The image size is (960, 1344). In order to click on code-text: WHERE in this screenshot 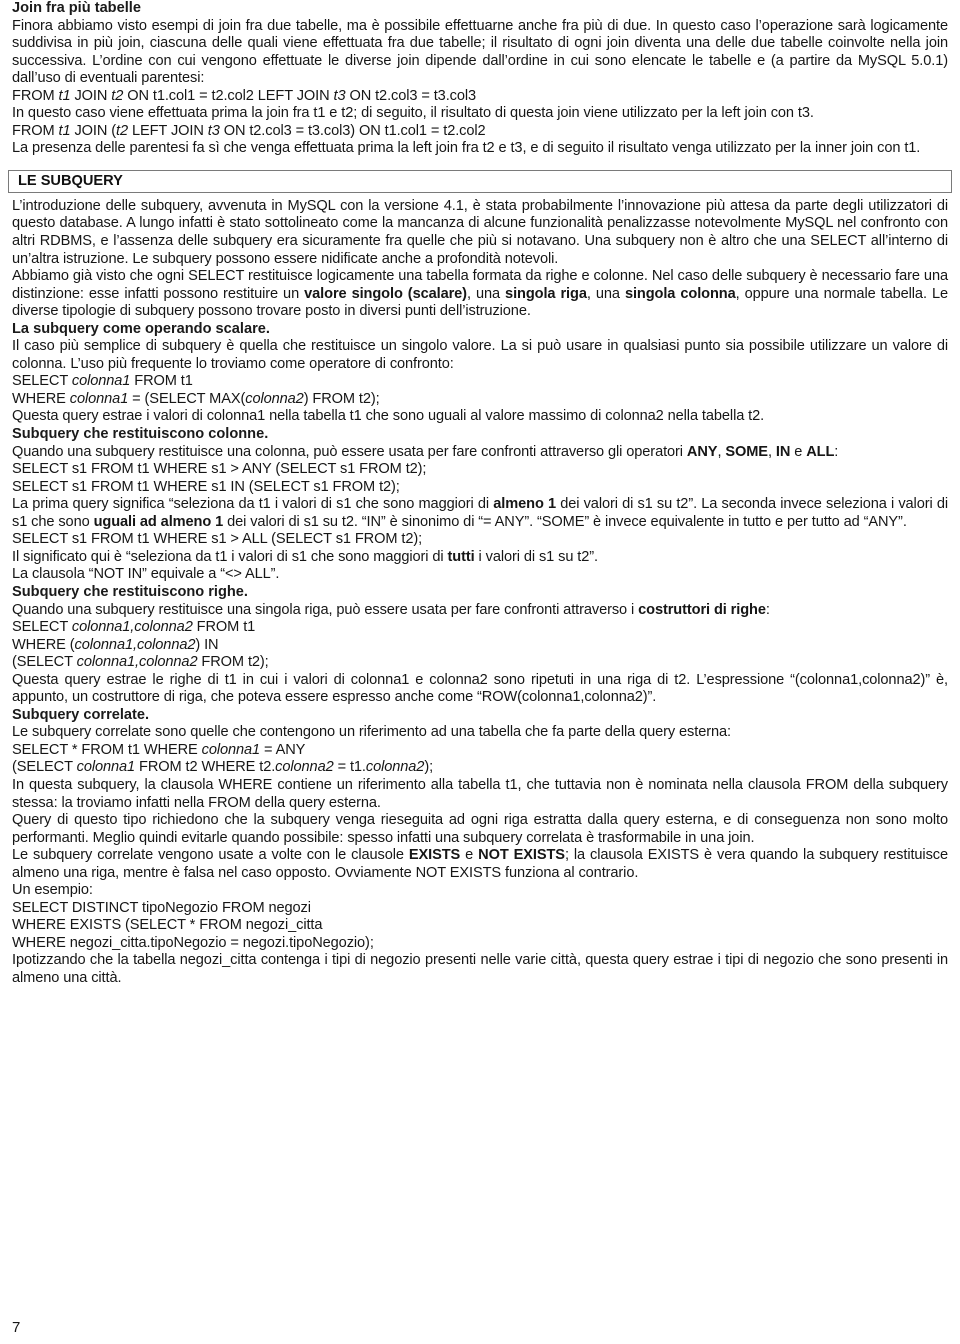, I will do `click(41, 398)`.